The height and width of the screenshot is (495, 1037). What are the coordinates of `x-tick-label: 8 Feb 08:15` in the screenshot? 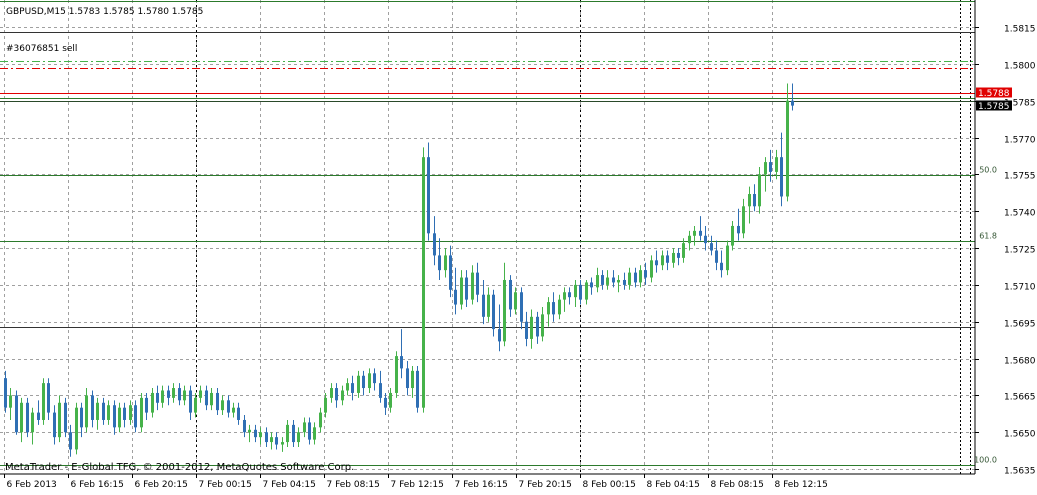 It's located at (737, 485).